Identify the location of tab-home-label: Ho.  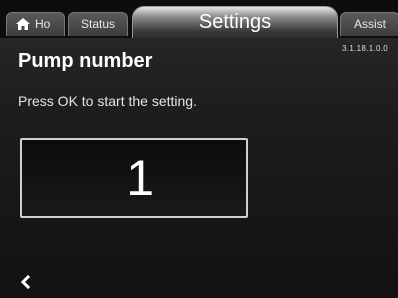
(43, 24).